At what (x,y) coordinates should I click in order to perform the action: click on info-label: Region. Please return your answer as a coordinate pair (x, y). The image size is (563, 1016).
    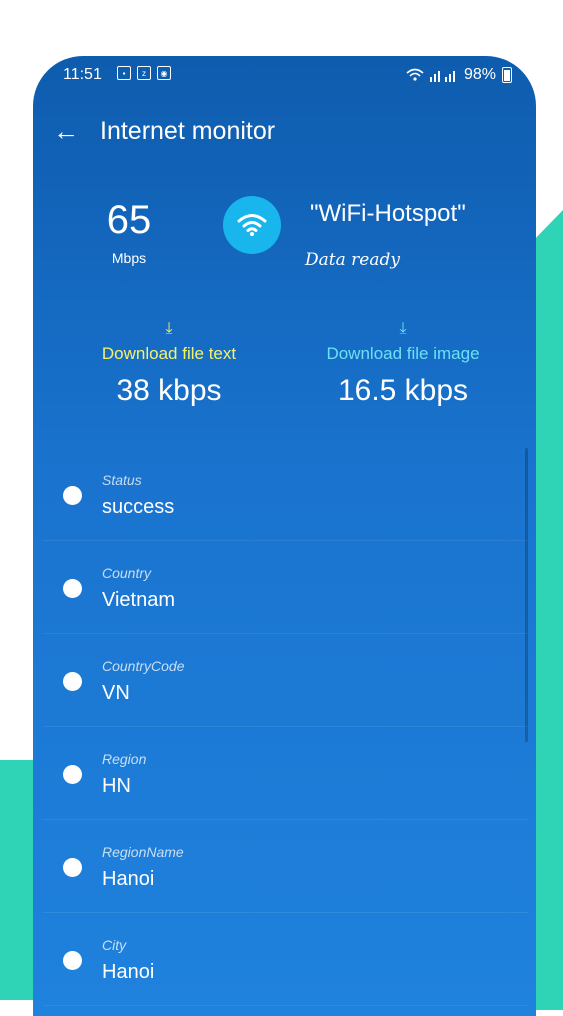
    Looking at the image, I should click on (124, 759).